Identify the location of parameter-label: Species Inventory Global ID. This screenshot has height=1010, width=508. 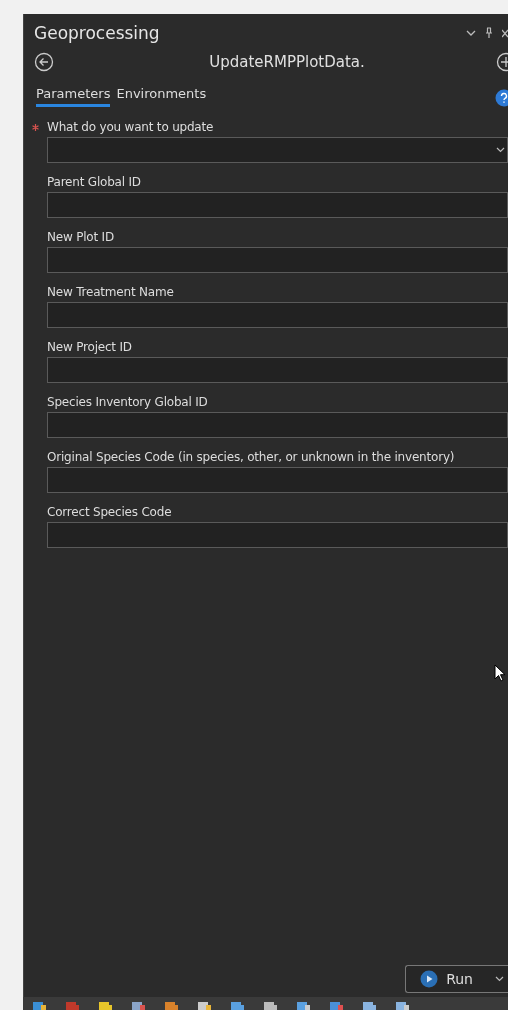
(127, 402).